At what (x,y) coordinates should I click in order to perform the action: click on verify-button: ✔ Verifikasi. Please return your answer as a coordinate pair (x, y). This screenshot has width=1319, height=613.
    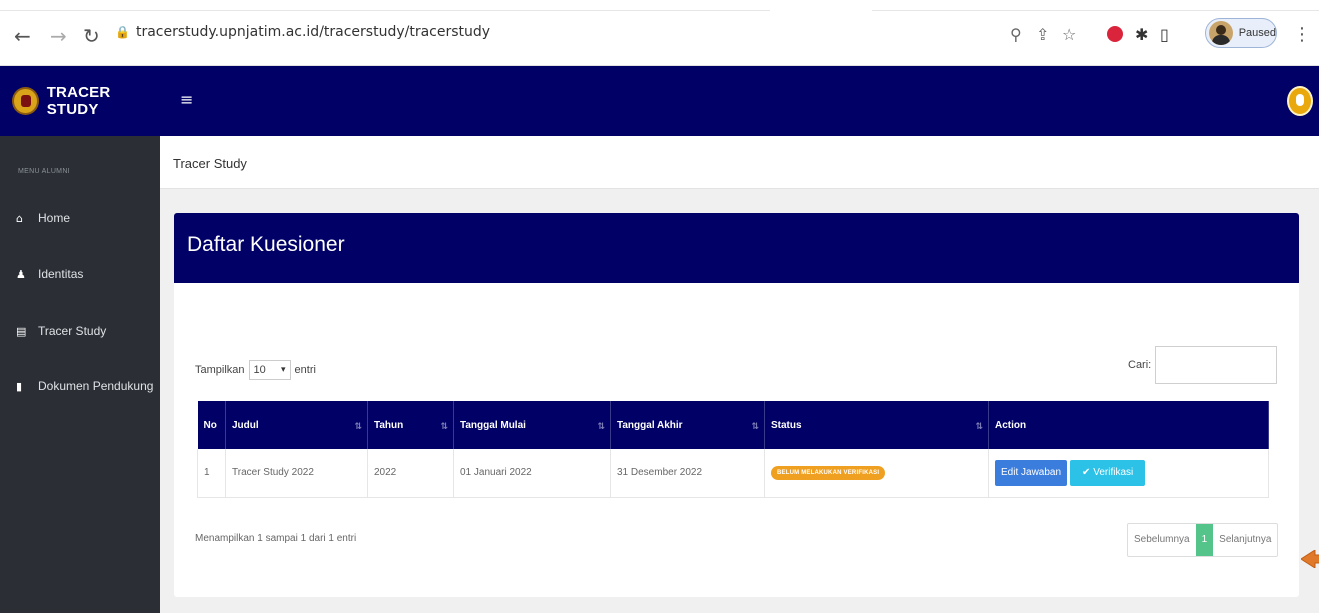
    Looking at the image, I should click on (1108, 472).